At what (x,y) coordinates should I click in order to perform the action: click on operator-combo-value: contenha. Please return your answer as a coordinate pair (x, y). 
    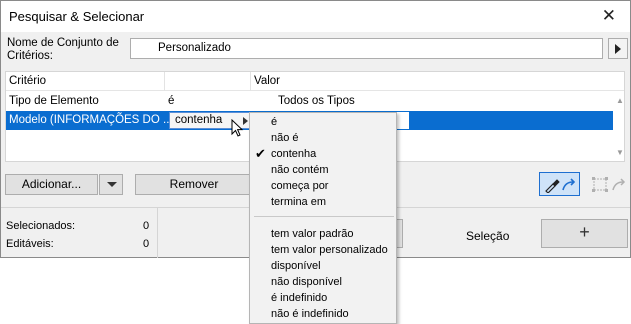
    Looking at the image, I should click on (199, 120).